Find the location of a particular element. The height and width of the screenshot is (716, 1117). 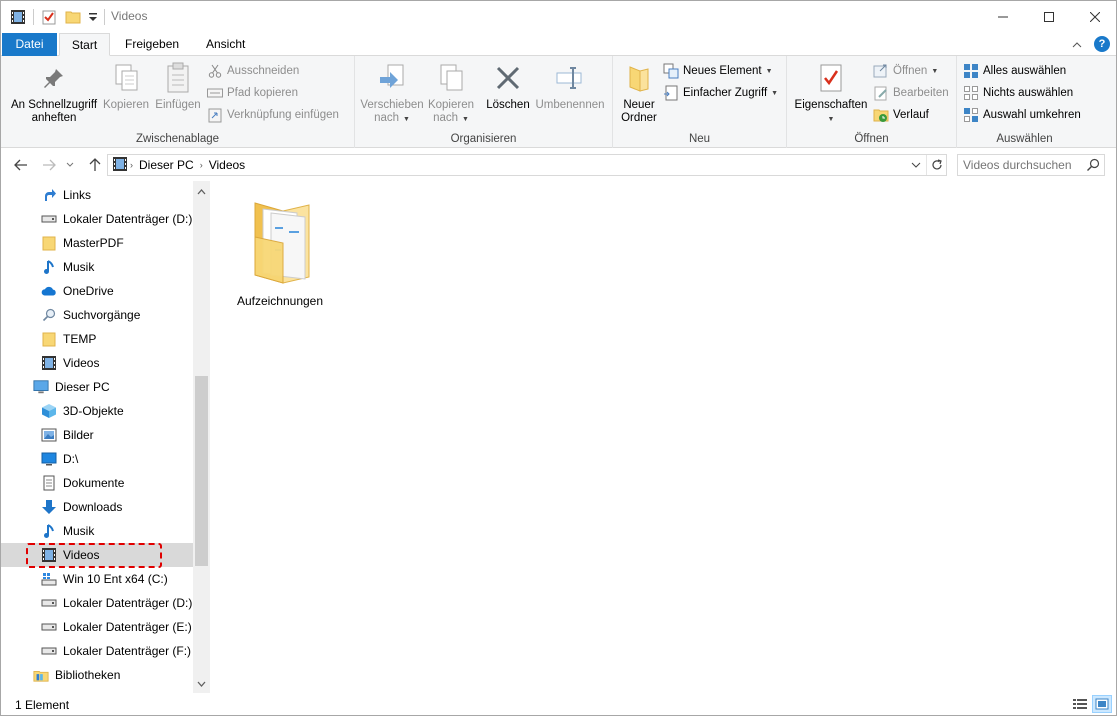

customize-qat-icon is located at coordinates (93, 17).